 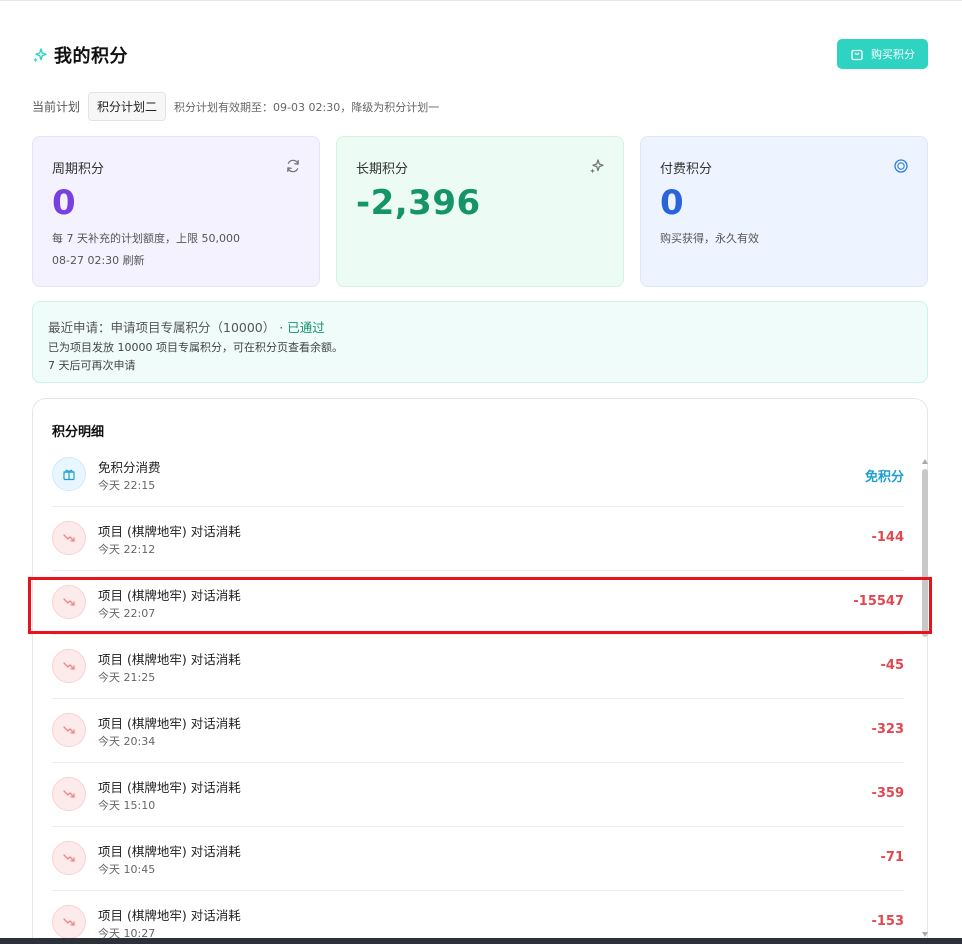 I want to click on plan-expiry-note: 积分计划有效期至：09-03 02:30，降级为积分计划一, so click(x=307, y=107).